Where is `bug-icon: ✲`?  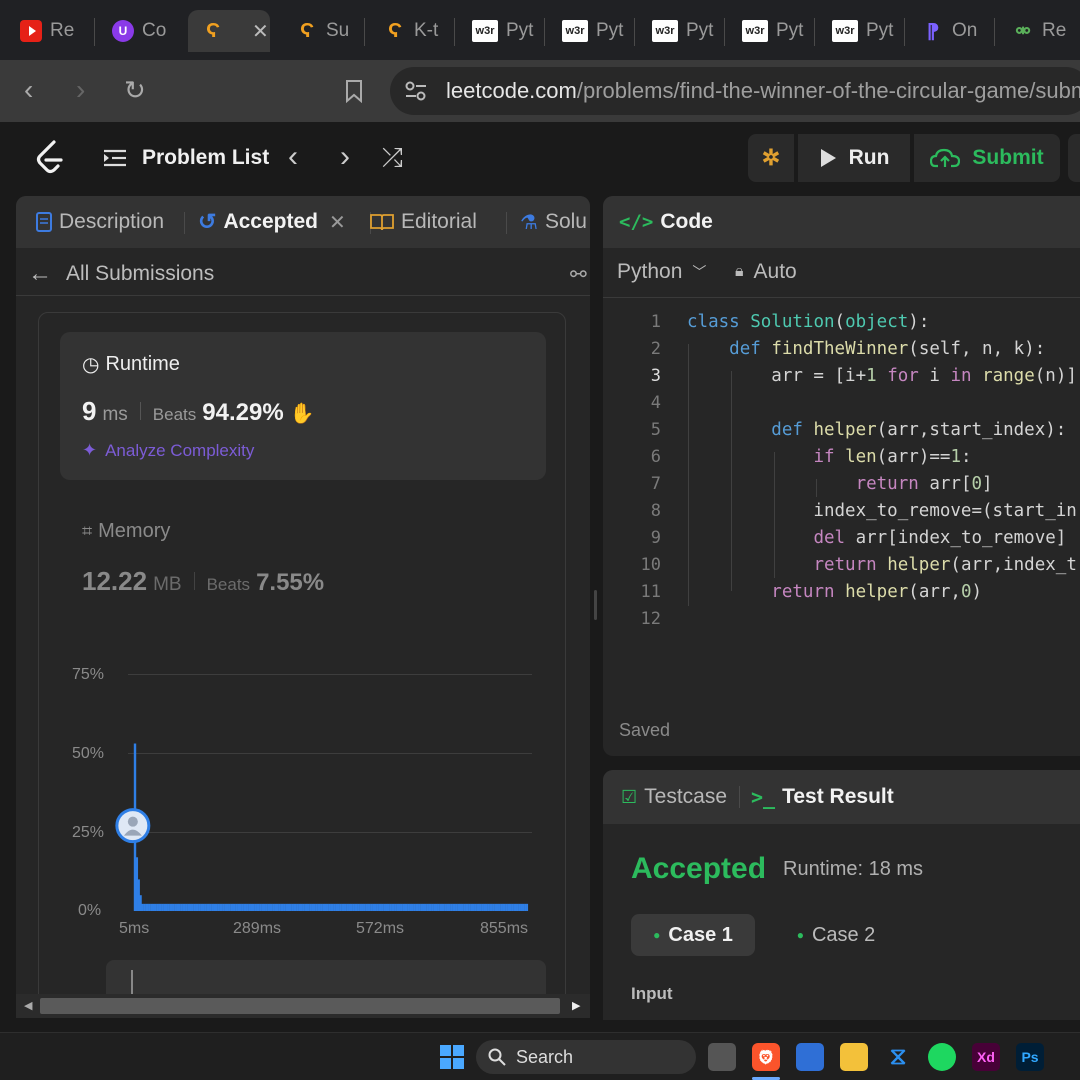 bug-icon: ✲ is located at coordinates (771, 157).